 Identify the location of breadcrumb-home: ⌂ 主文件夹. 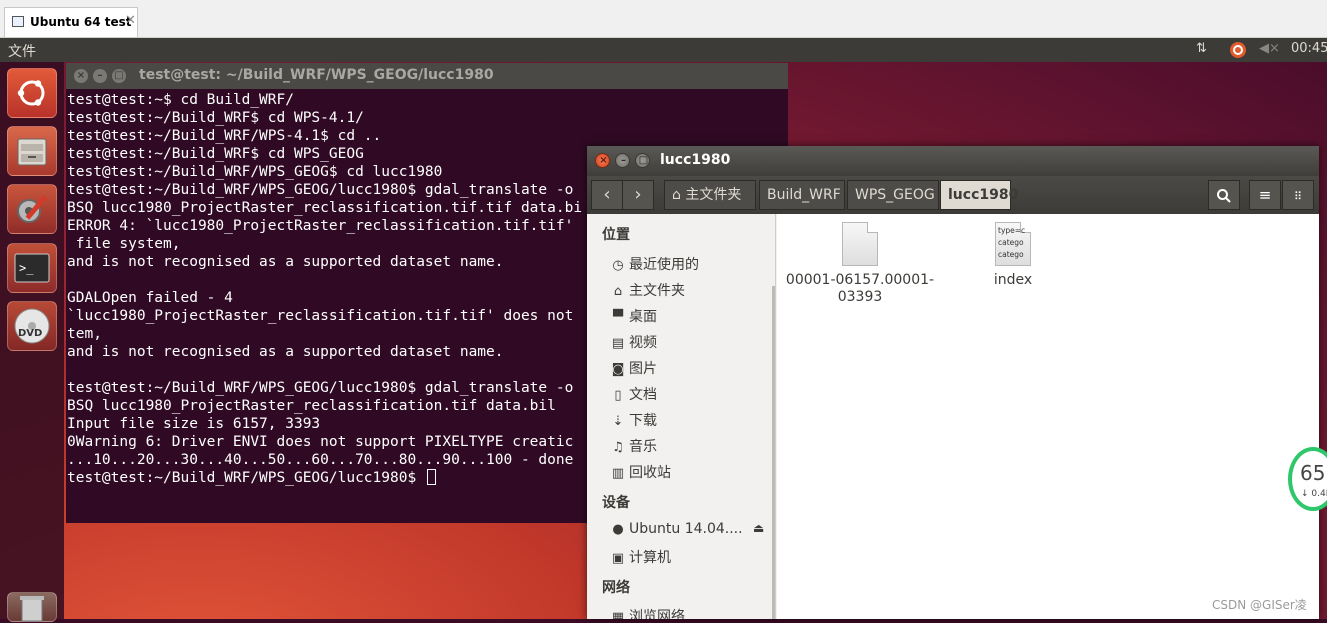
(710, 195).